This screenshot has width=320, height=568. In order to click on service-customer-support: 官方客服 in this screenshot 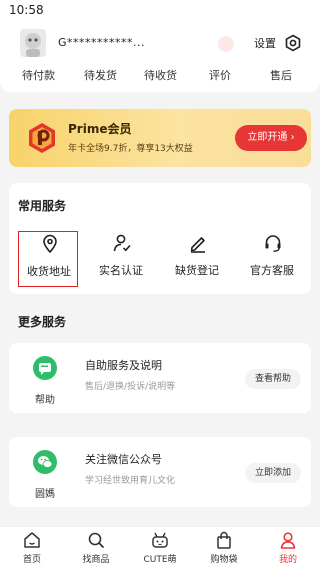, I will do `click(272, 259)`.